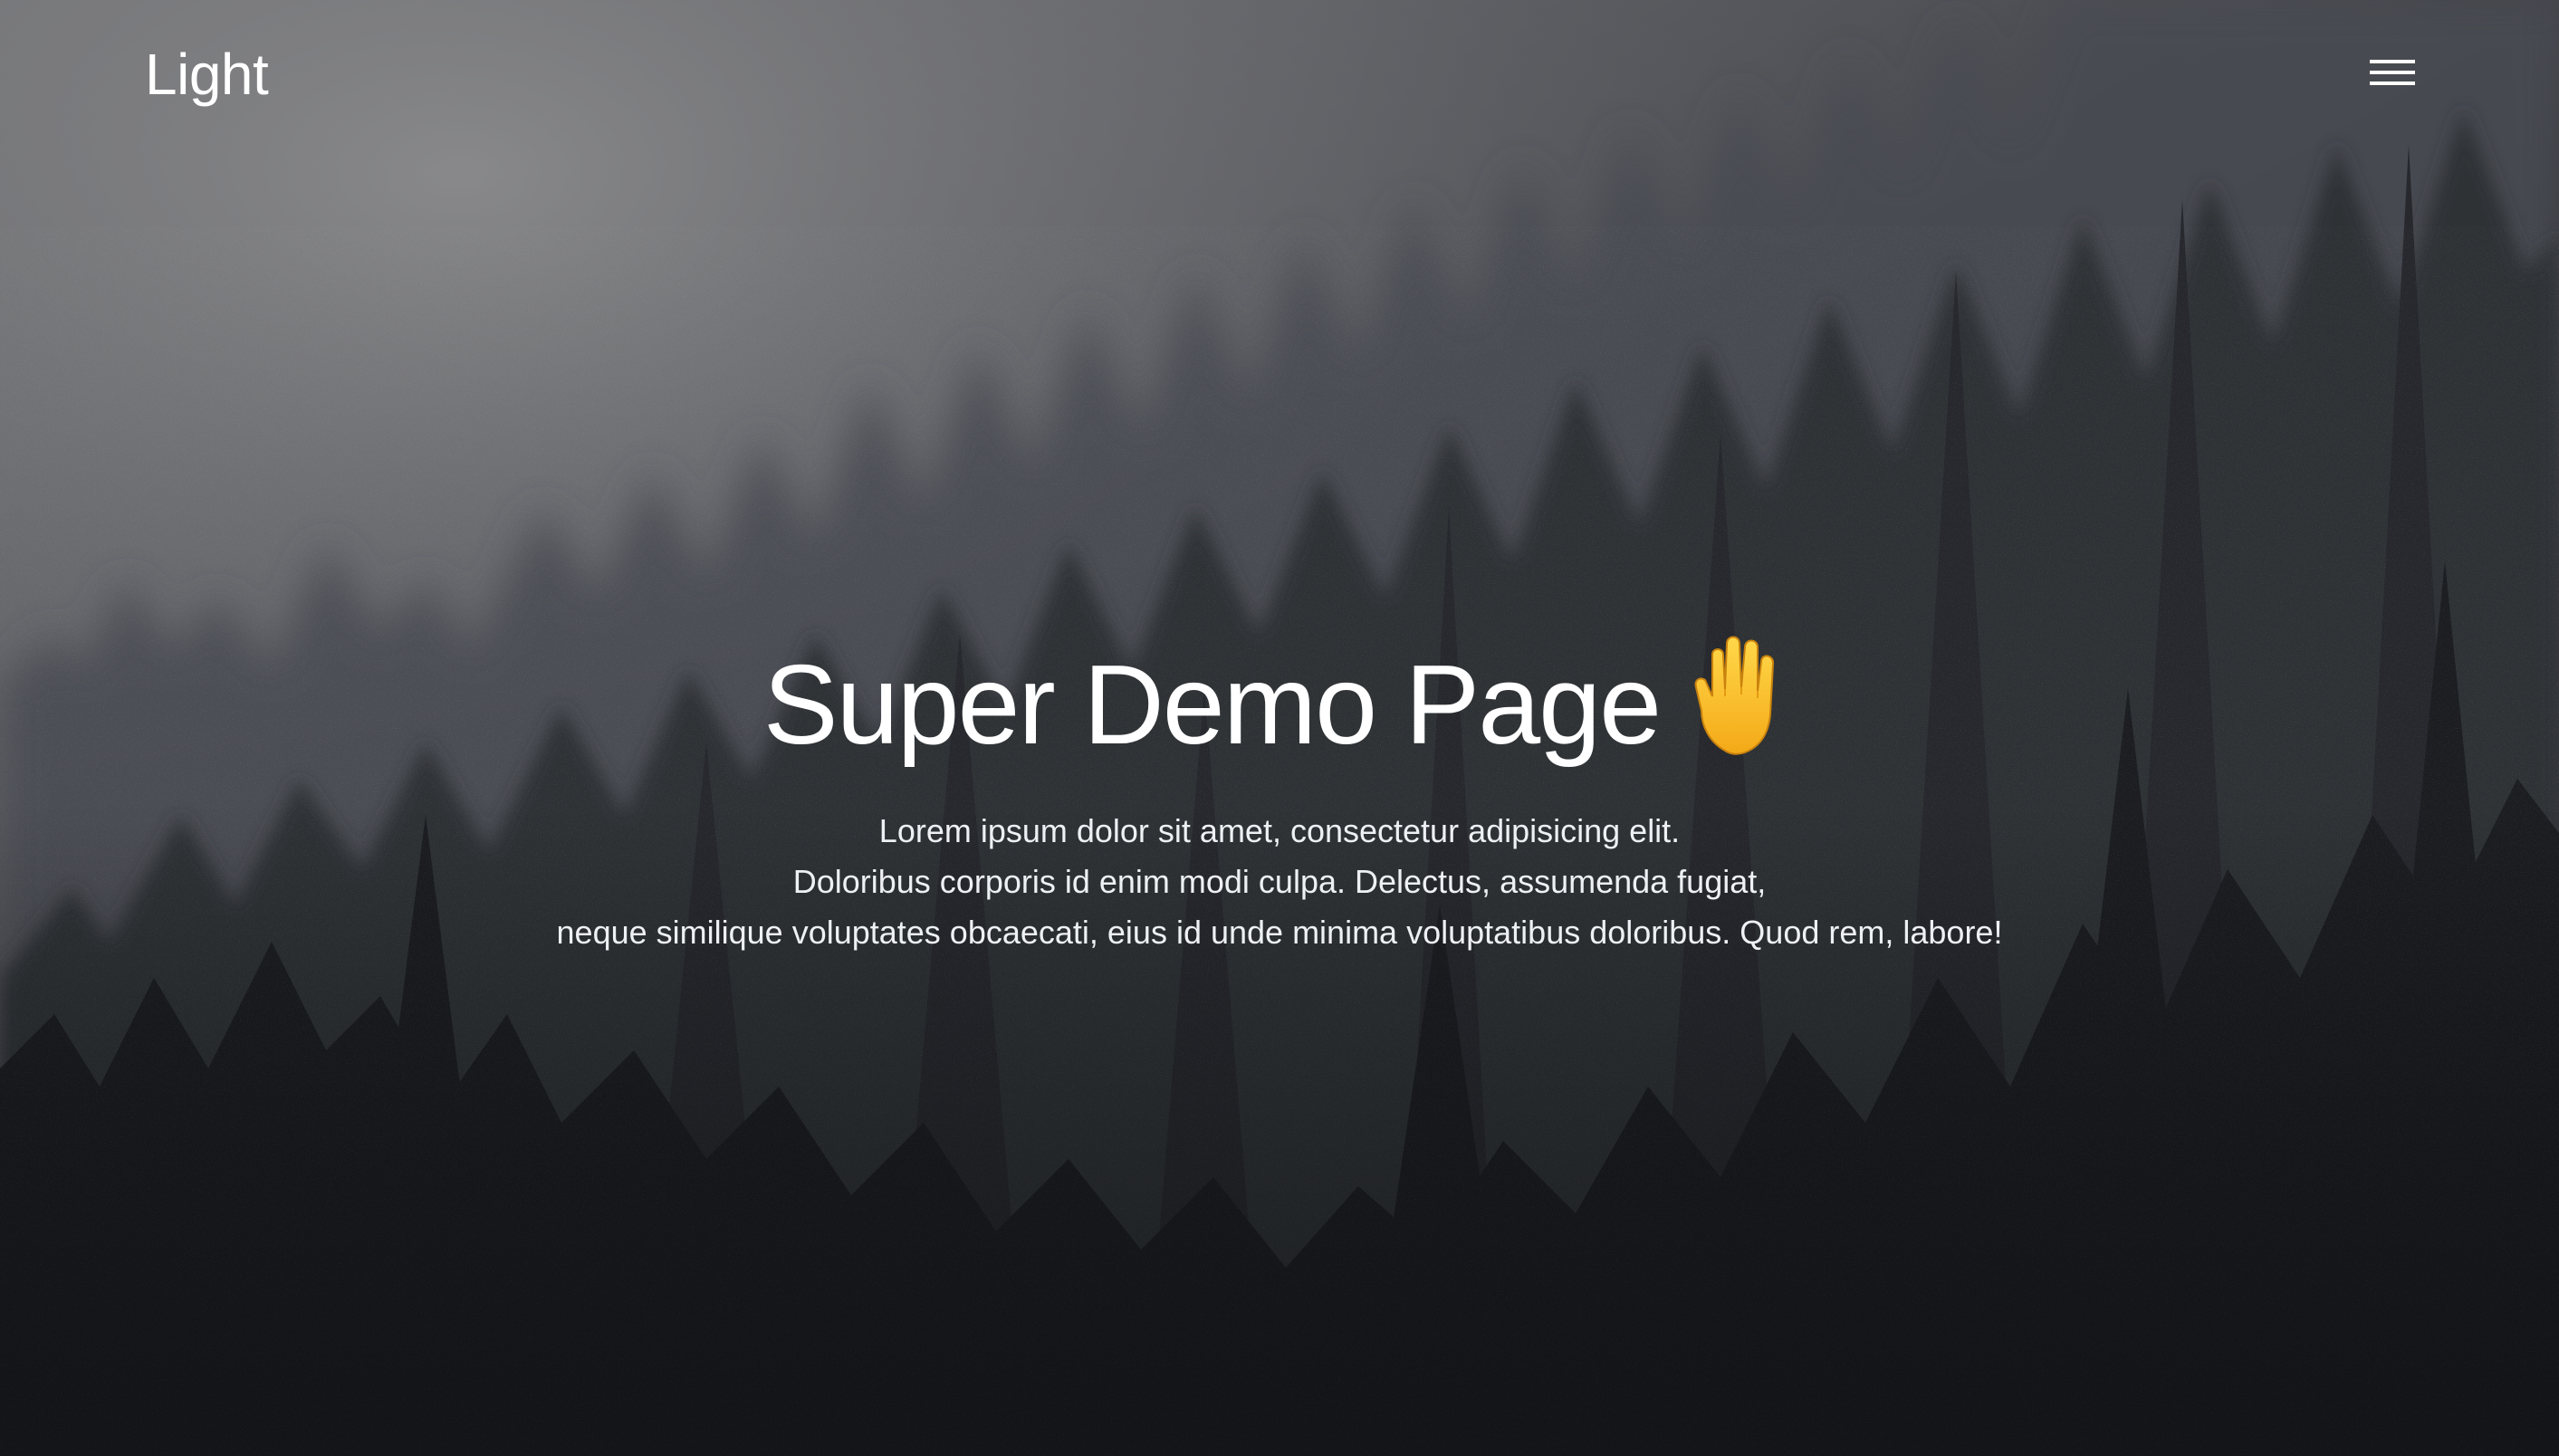  I want to click on menu-button, so click(2392, 73).